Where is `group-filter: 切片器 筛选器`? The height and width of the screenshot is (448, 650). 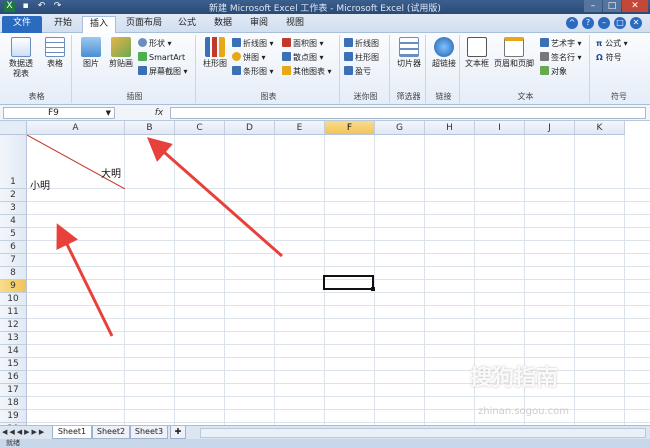 group-filter: 切片器 筛选器 is located at coordinates (409, 69).